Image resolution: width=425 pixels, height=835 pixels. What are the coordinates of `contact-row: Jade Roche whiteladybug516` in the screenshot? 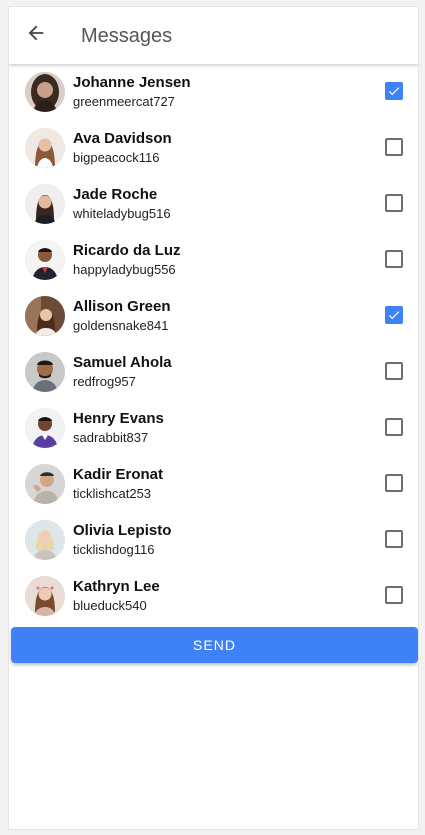 It's located at (213, 206).